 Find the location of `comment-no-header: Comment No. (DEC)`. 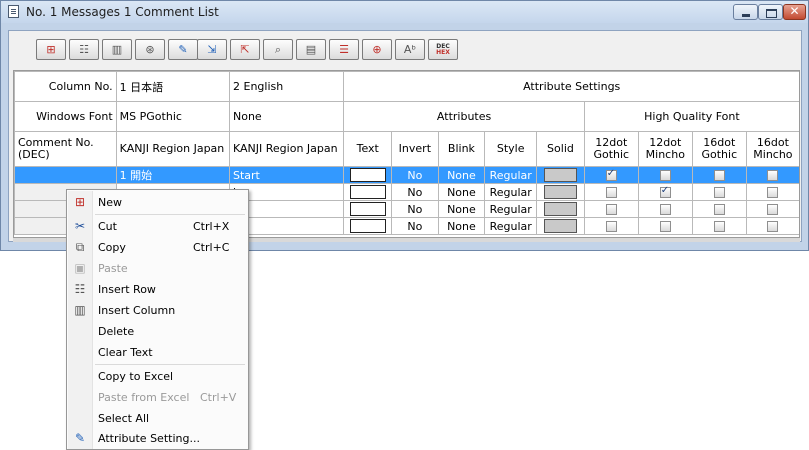

comment-no-header: Comment No. (DEC) is located at coordinates (65, 149).